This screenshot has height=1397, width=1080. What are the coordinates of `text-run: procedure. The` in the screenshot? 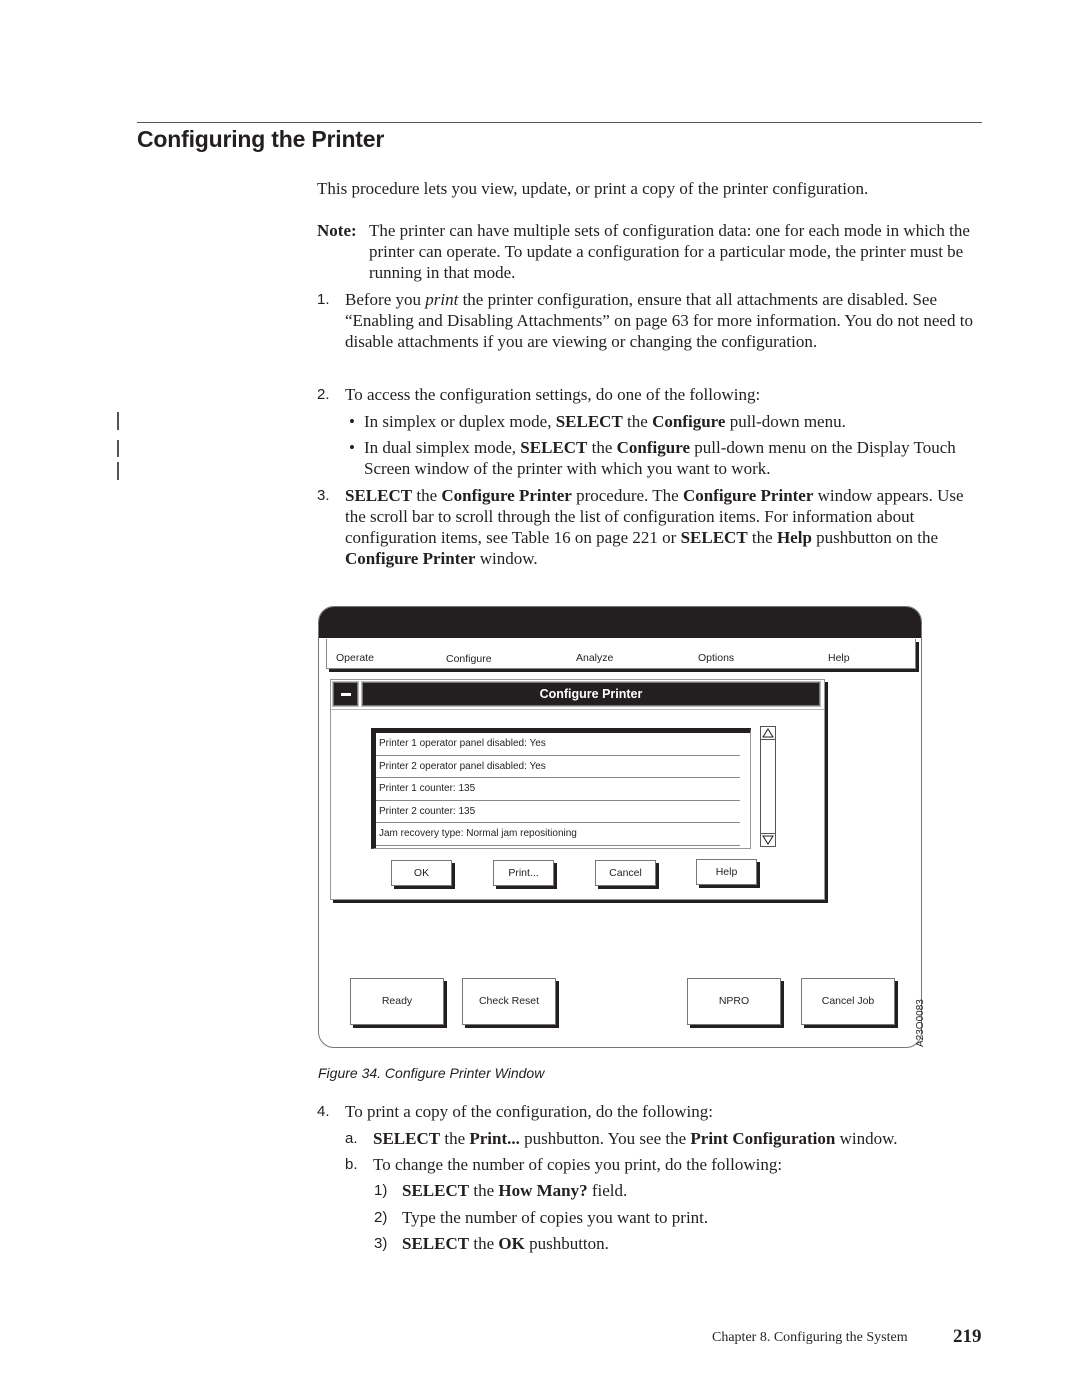 It's located at (627, 495).